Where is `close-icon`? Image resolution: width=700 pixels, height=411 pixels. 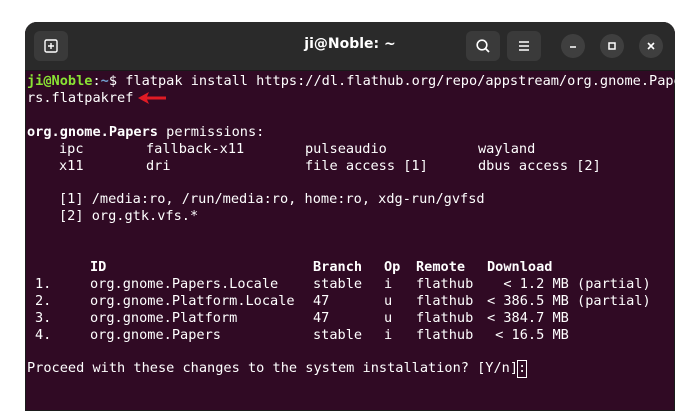
close-icon is located at coordinates (651, 46).